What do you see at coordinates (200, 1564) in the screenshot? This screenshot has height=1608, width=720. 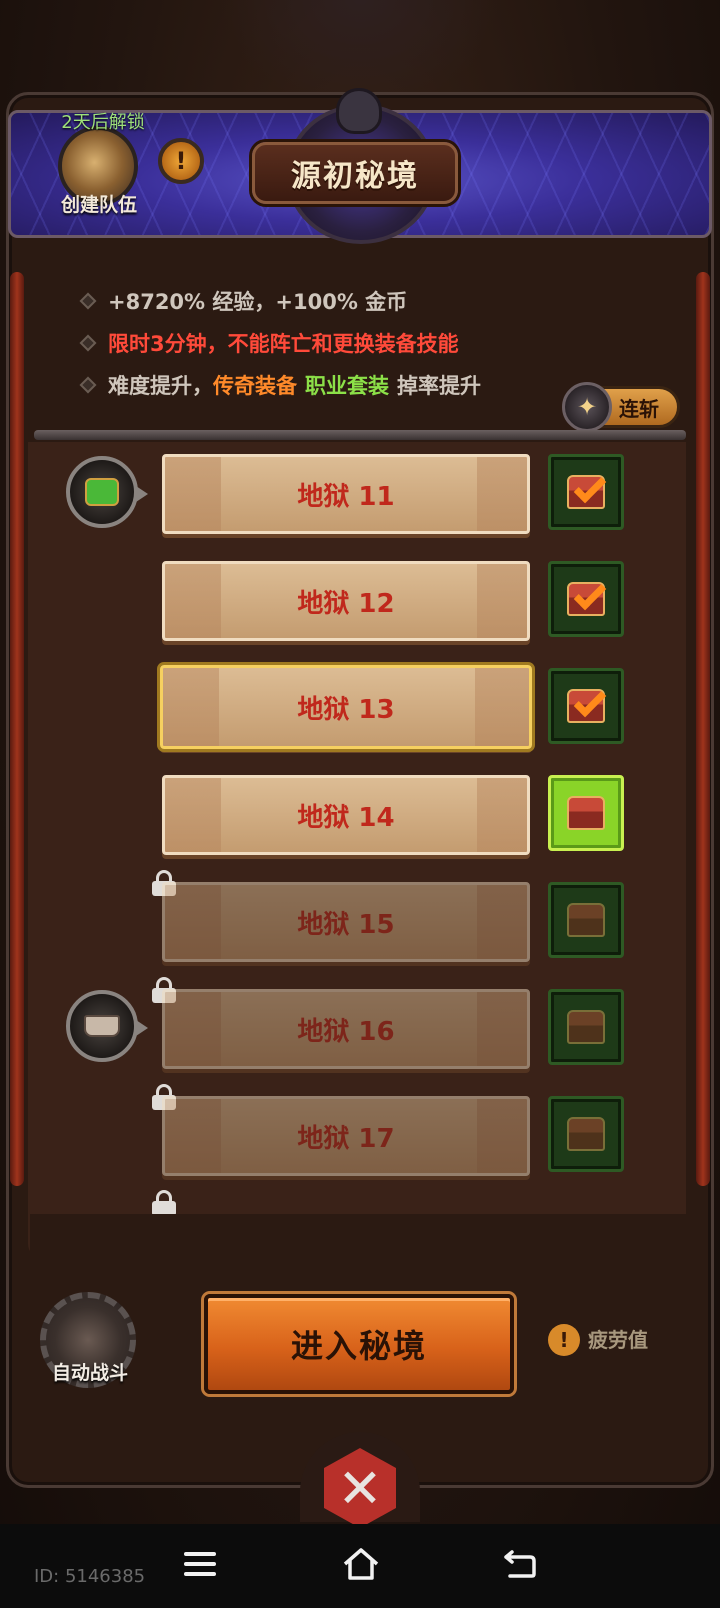 I see `menu-icon` at bounding box center [200, 1564].